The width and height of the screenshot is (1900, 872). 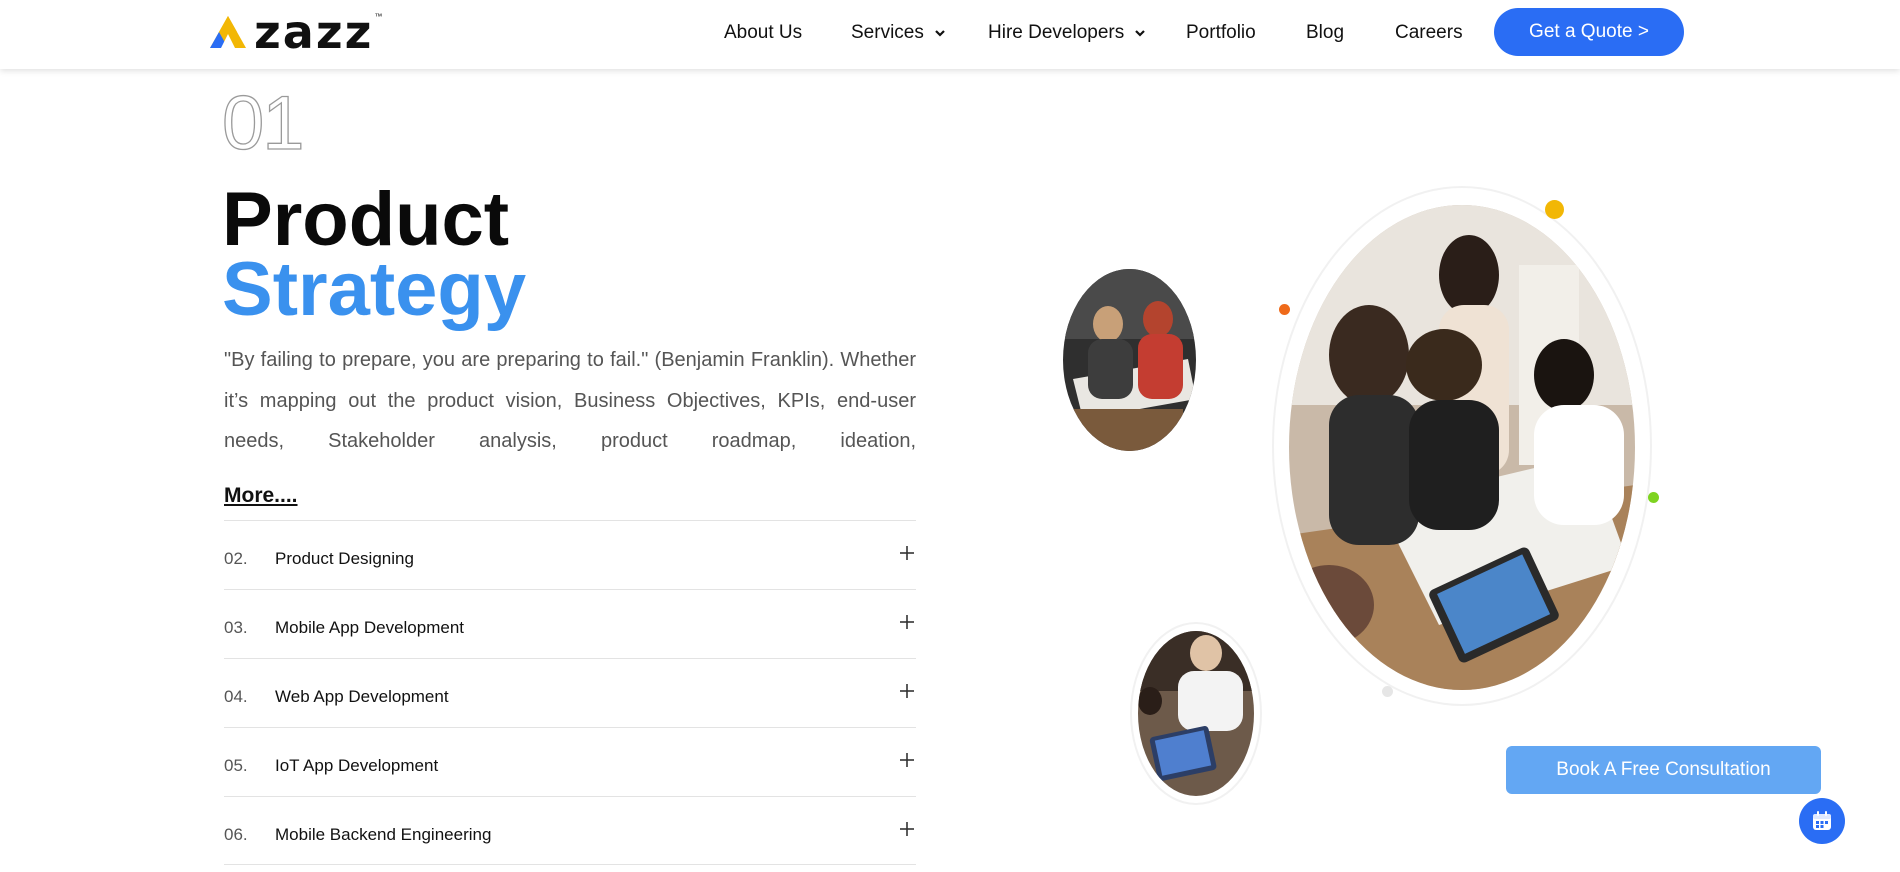 I want to click on decorative-dot-gray, so click(x=1387, y=691).